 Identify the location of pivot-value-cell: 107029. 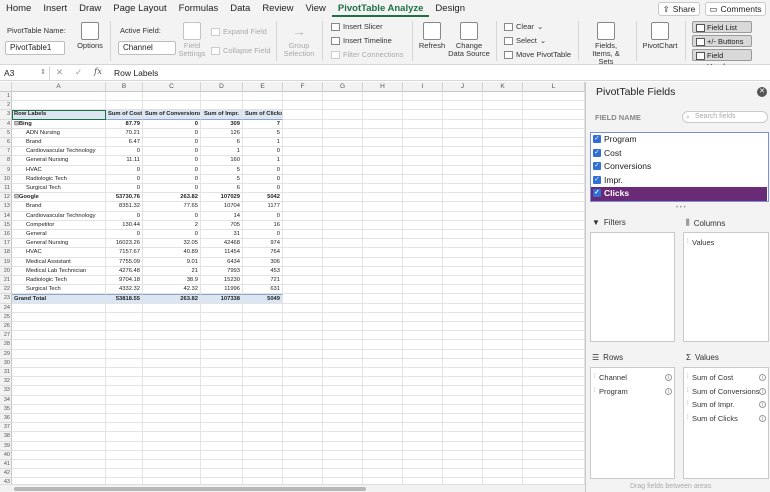
(222, 198).